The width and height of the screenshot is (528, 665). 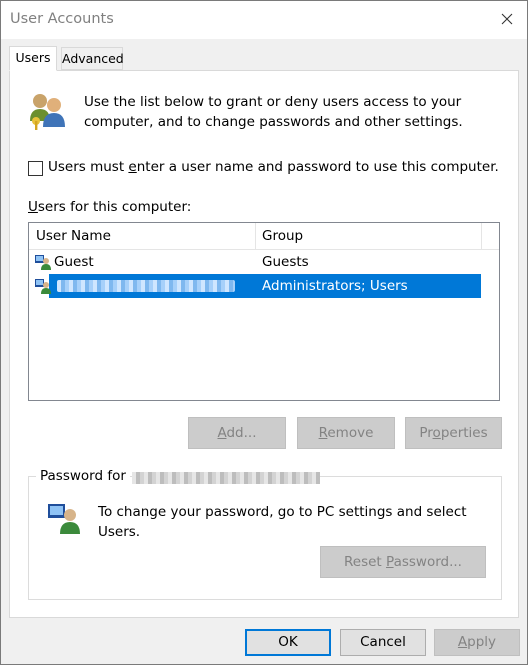 What do you see at coordinates (62, 19) in the screenshot?
I see `window-title: User Accounts` at bounding box center [62, 19].